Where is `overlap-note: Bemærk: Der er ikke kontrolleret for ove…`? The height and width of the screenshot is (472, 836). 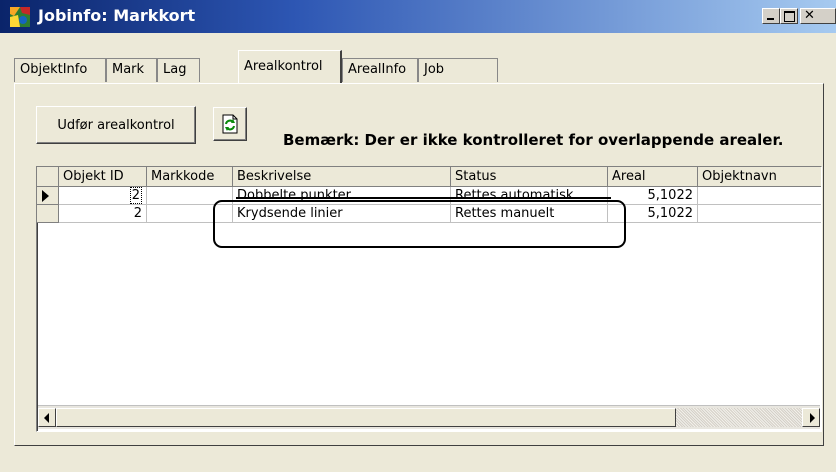 overlap-note: Bemærk: Der er ikke kontrolleret for ove… is located at coordinates (533, 140).